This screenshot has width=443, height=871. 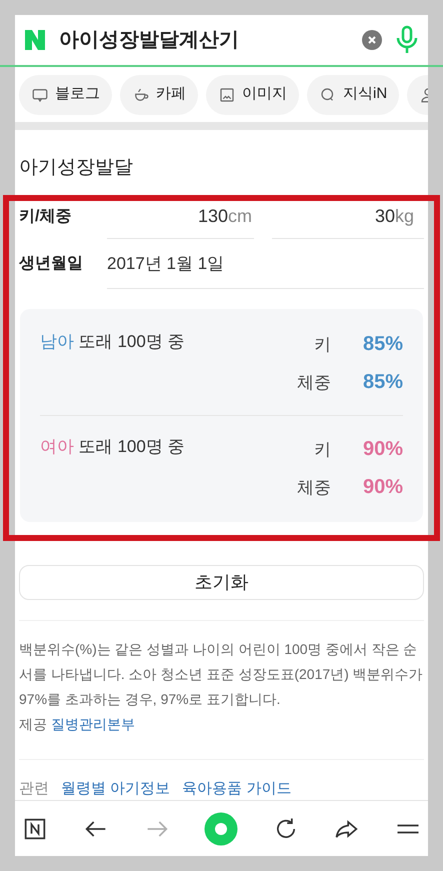 What do you see at coordinates (159, 94) in the screenshot?
I see `category-chip: 카페` at bounding box center [159, 94].